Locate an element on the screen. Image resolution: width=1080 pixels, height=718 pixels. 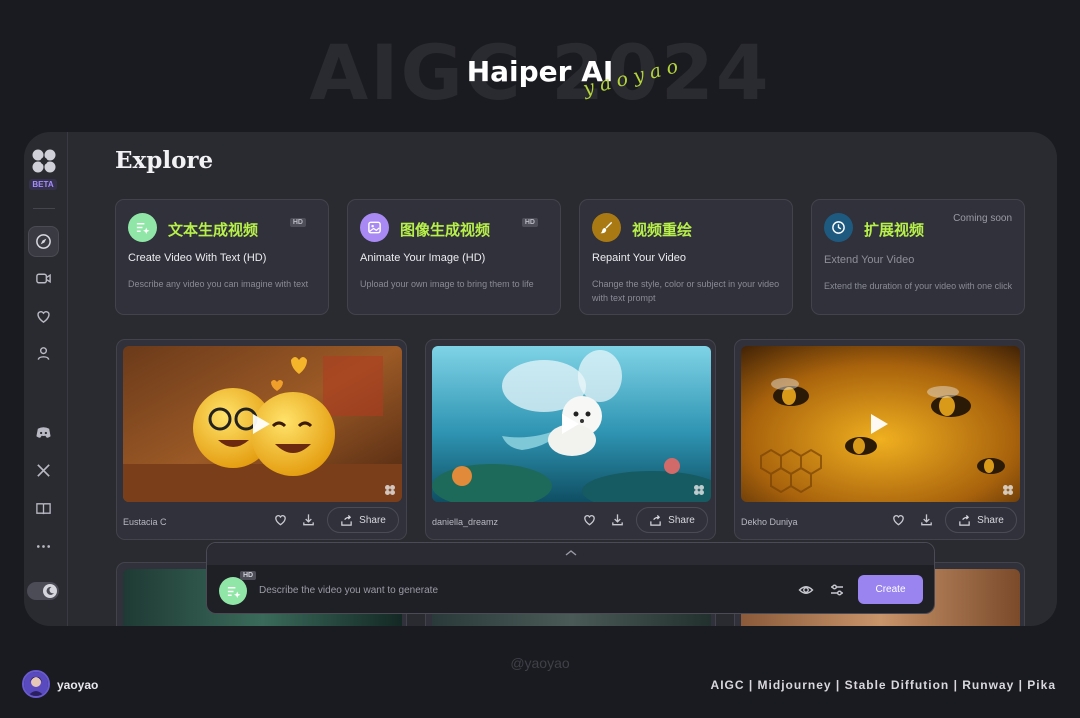
heart-icon is located at coordinates (43, 317).